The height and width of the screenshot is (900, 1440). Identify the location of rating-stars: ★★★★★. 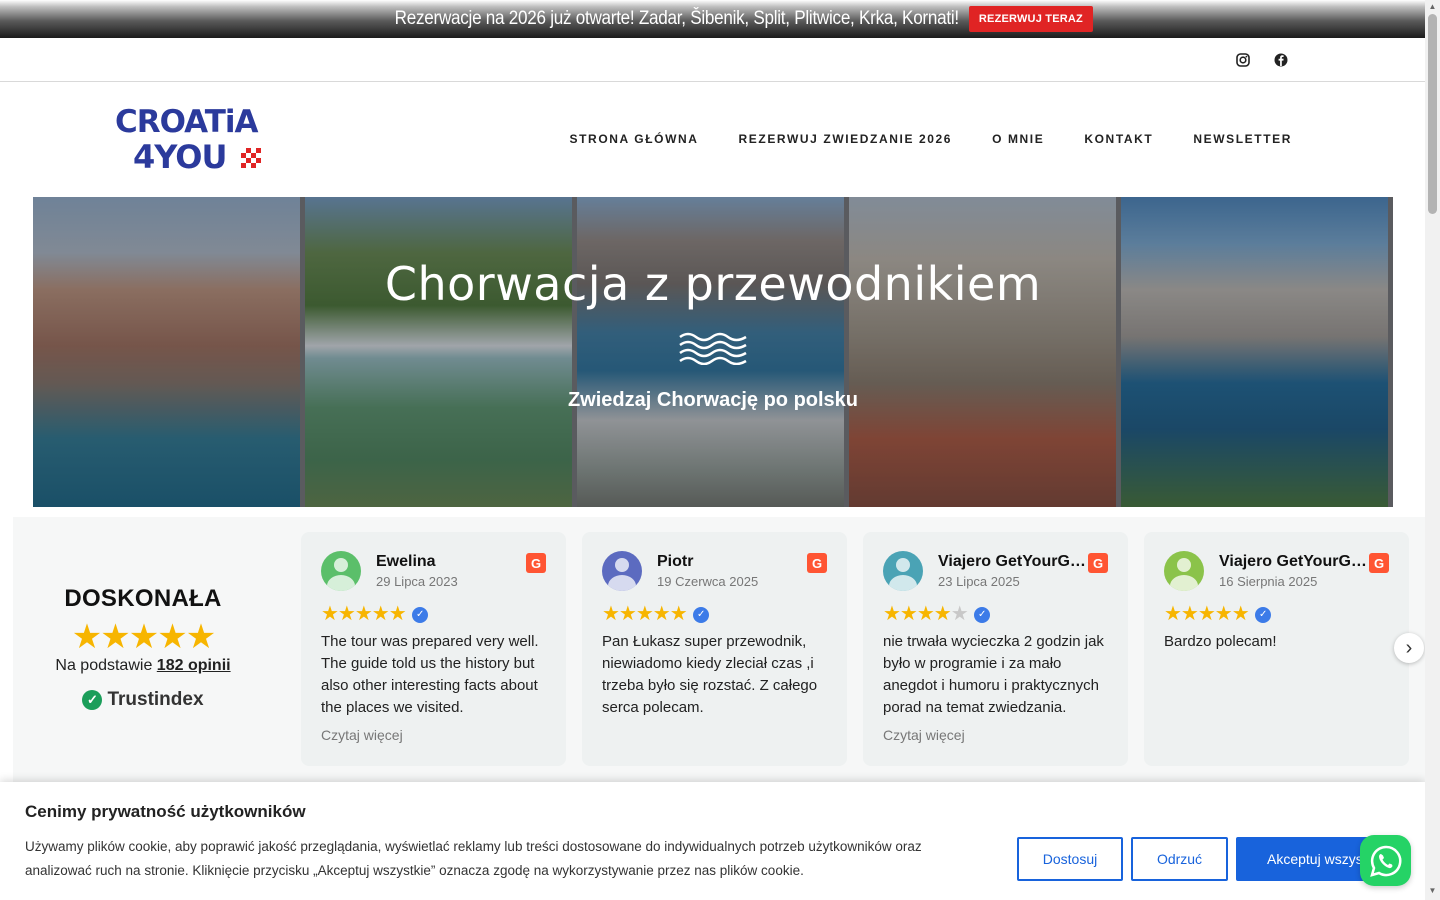
(143, 637).